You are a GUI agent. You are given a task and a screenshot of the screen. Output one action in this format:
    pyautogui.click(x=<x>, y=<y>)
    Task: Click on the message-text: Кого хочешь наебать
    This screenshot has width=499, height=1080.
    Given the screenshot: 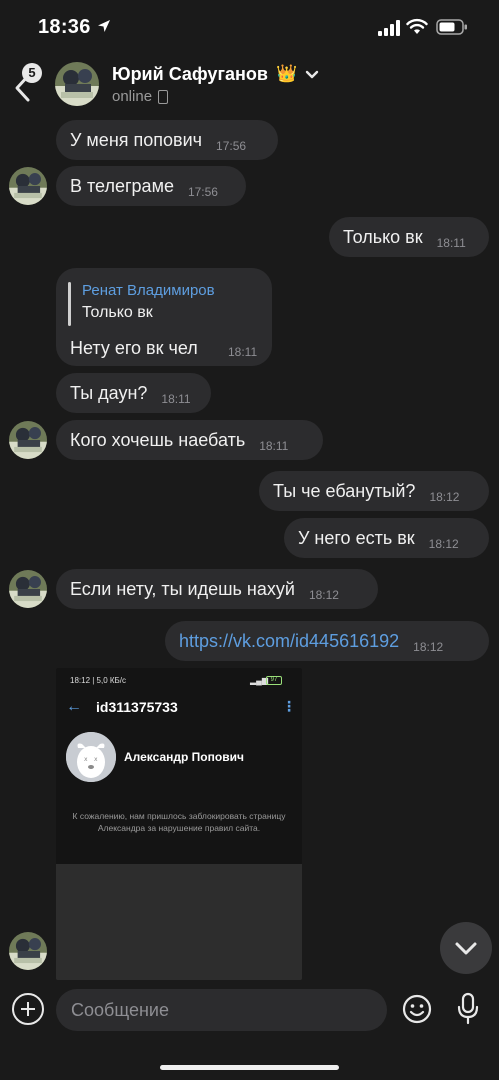 What is the action you would take?
    pyautogui.click(x=158, y=440)
    